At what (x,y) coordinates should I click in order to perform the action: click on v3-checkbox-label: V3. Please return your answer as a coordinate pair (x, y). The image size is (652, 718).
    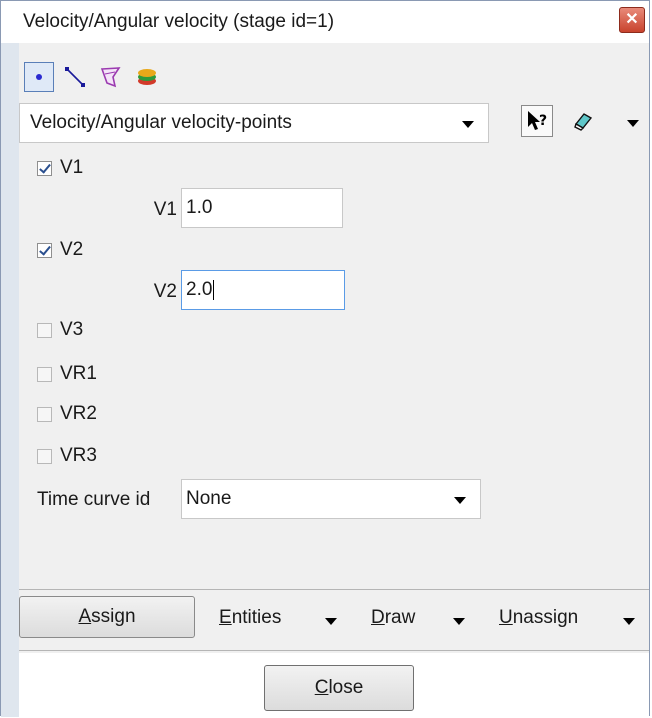
    Looking at the image, I should click on (72, 329).